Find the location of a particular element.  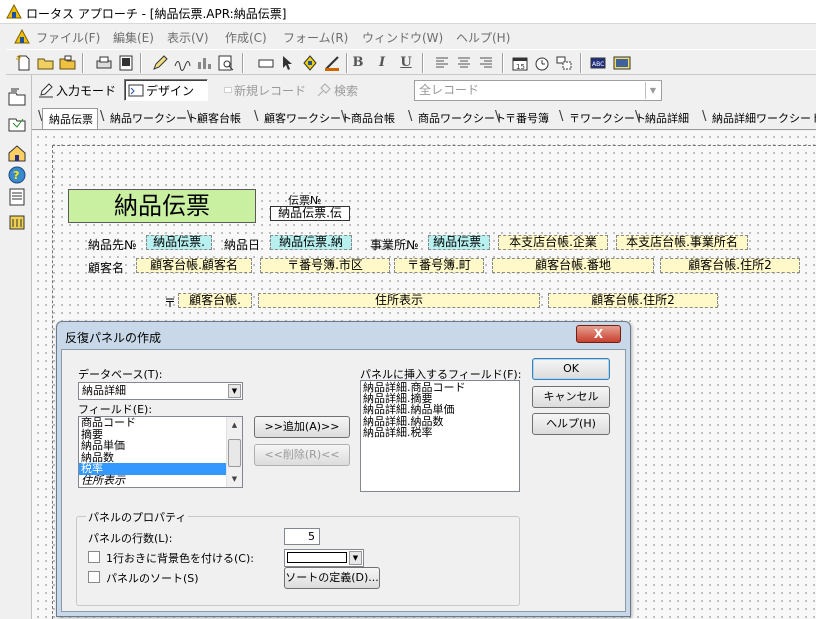

database-select: 納品詳細 ▼ is located at coordinates (160, 391).